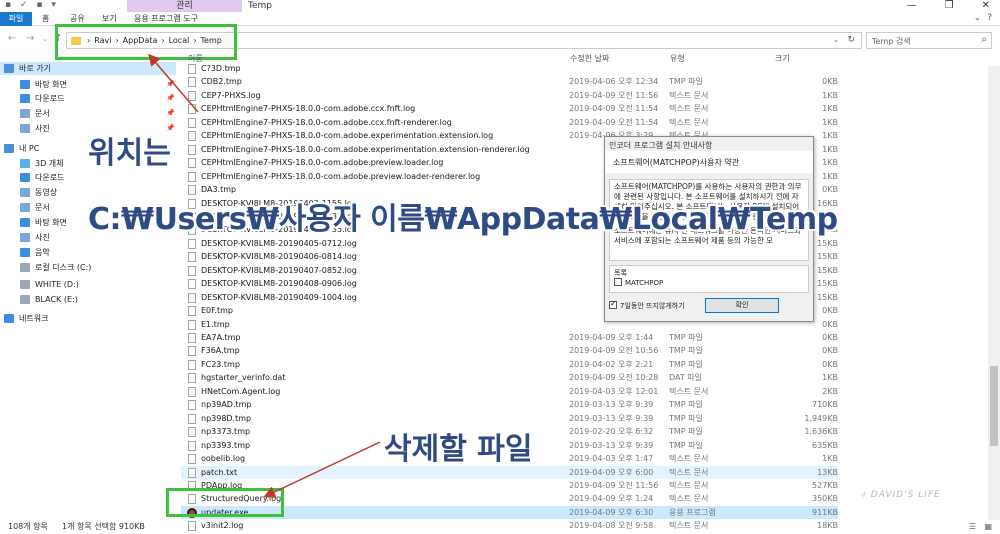 The height and width of the screenshot is (534, 1000). Describe the element at coordinates (994, 293) in the screenshot. I see `vertical-scrollbar` at that location.